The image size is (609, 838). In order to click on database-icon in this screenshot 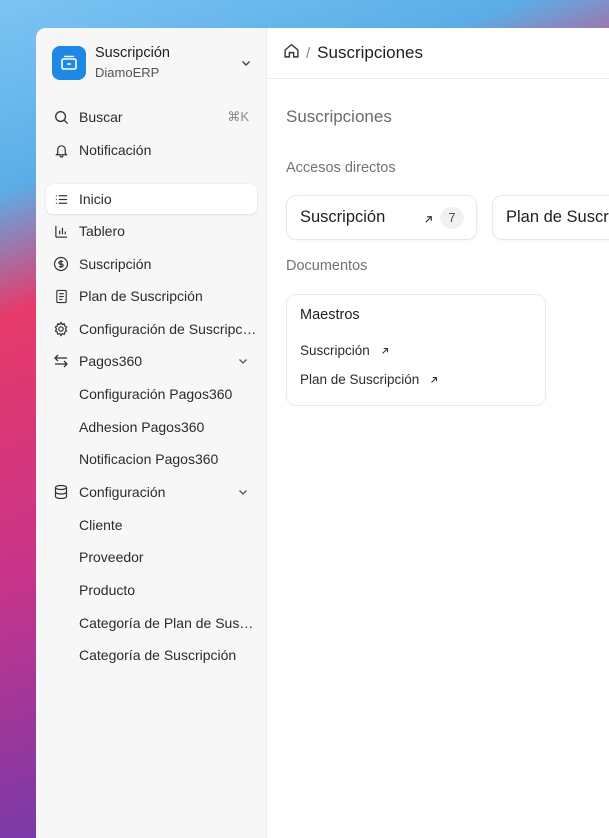, I will do `click(61, 492)`.